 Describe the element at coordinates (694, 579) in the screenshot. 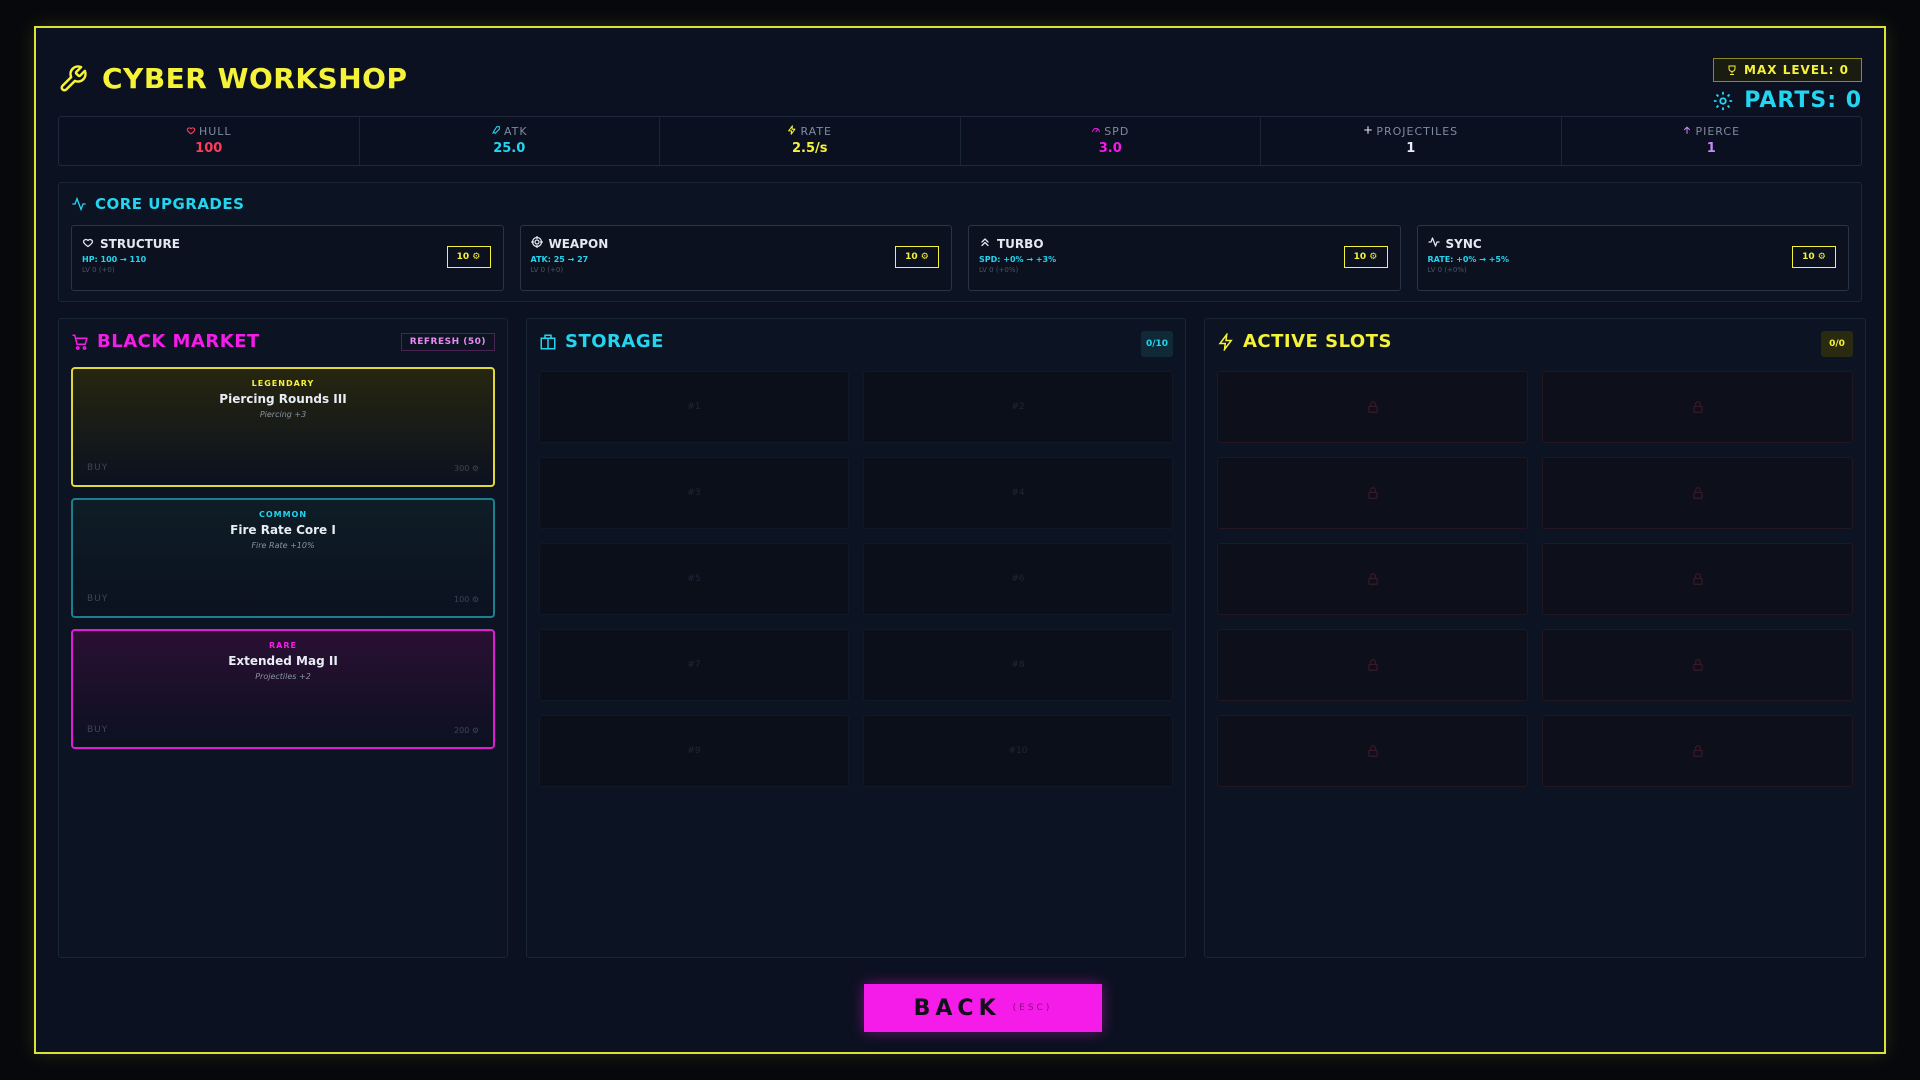

I see `storage-slot: #5` at that location.